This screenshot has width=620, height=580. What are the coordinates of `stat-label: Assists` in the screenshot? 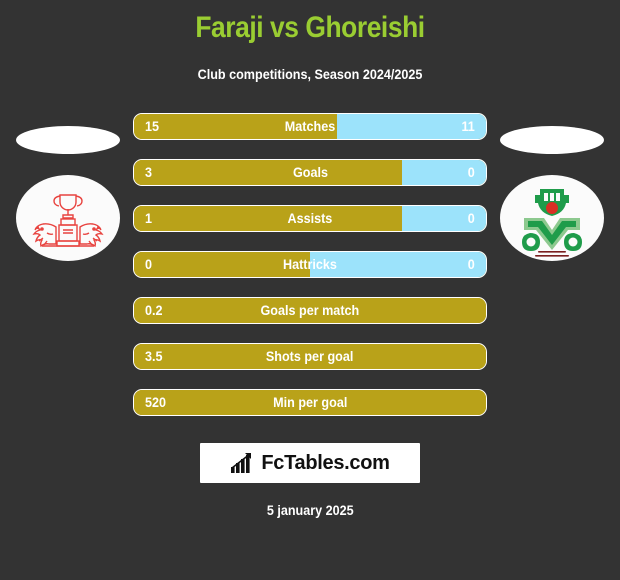 It's located at (310, 218).